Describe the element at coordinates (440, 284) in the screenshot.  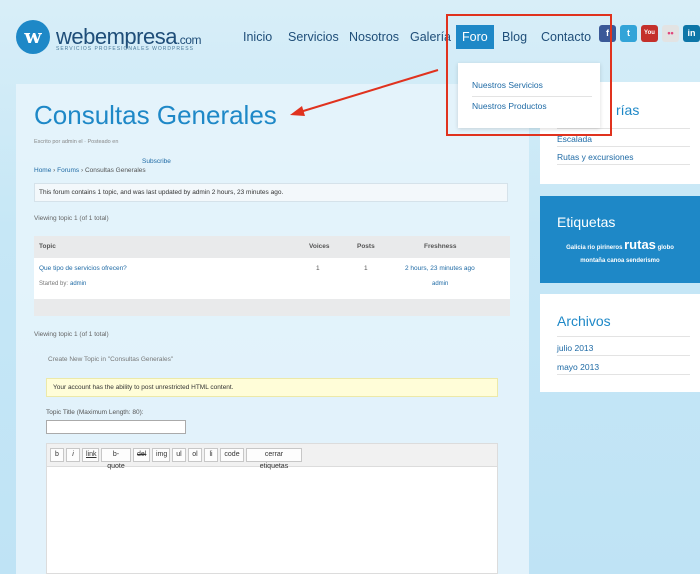
I see `last-author-link: admin` at that location.